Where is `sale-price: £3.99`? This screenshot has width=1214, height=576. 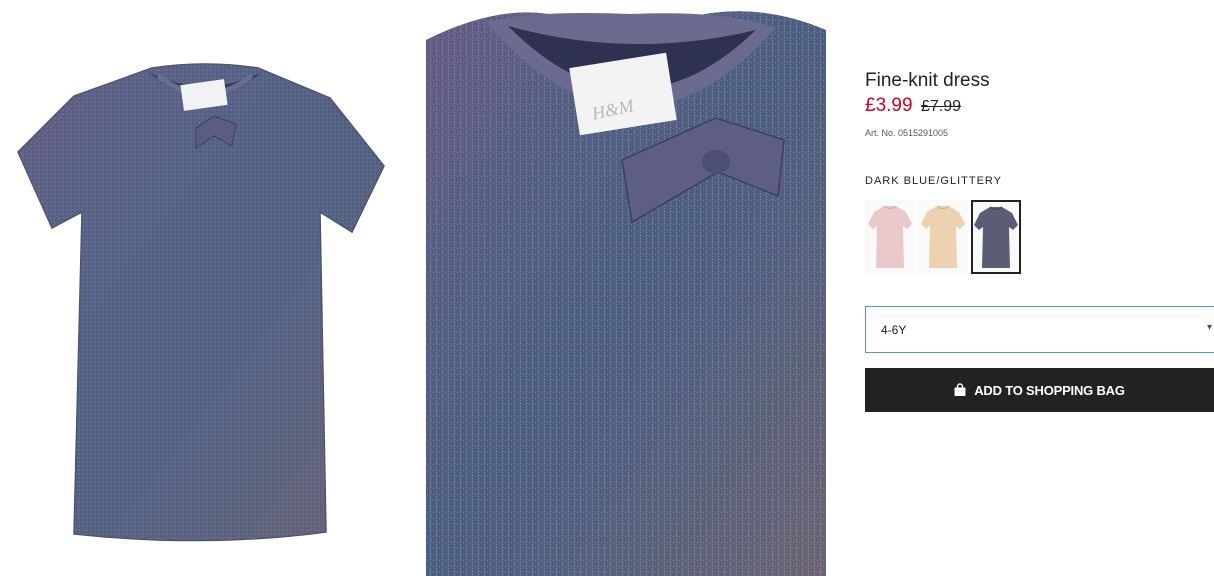 sale-price: £3.99 is located at coordinates (889, 105).